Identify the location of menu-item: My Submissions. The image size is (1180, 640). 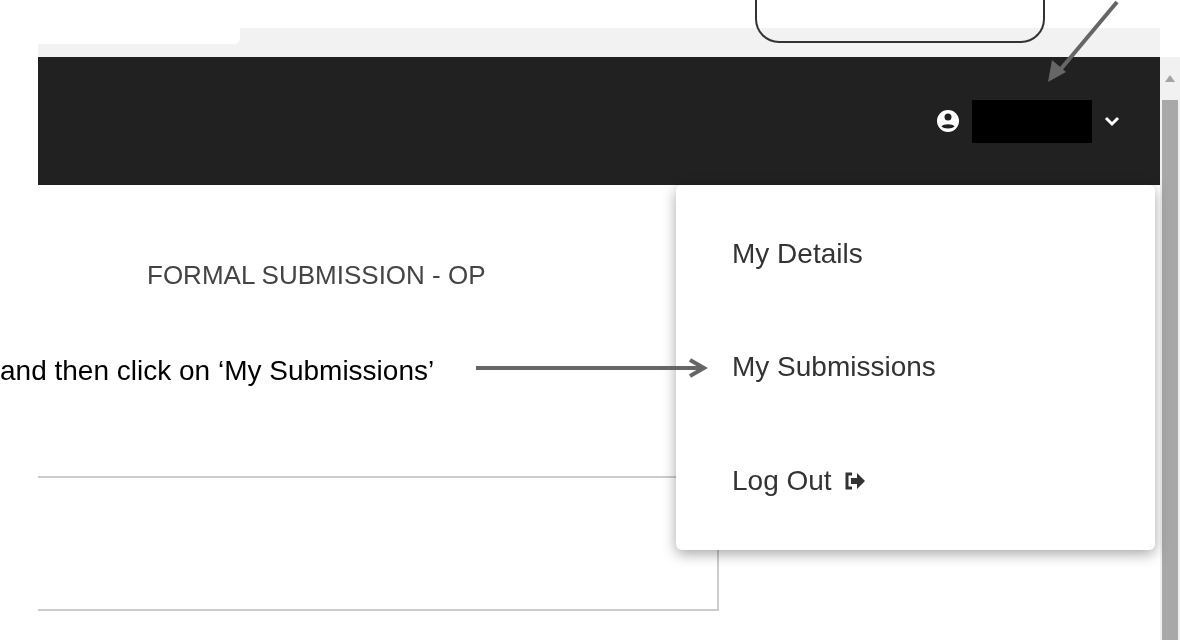
(834, 367).